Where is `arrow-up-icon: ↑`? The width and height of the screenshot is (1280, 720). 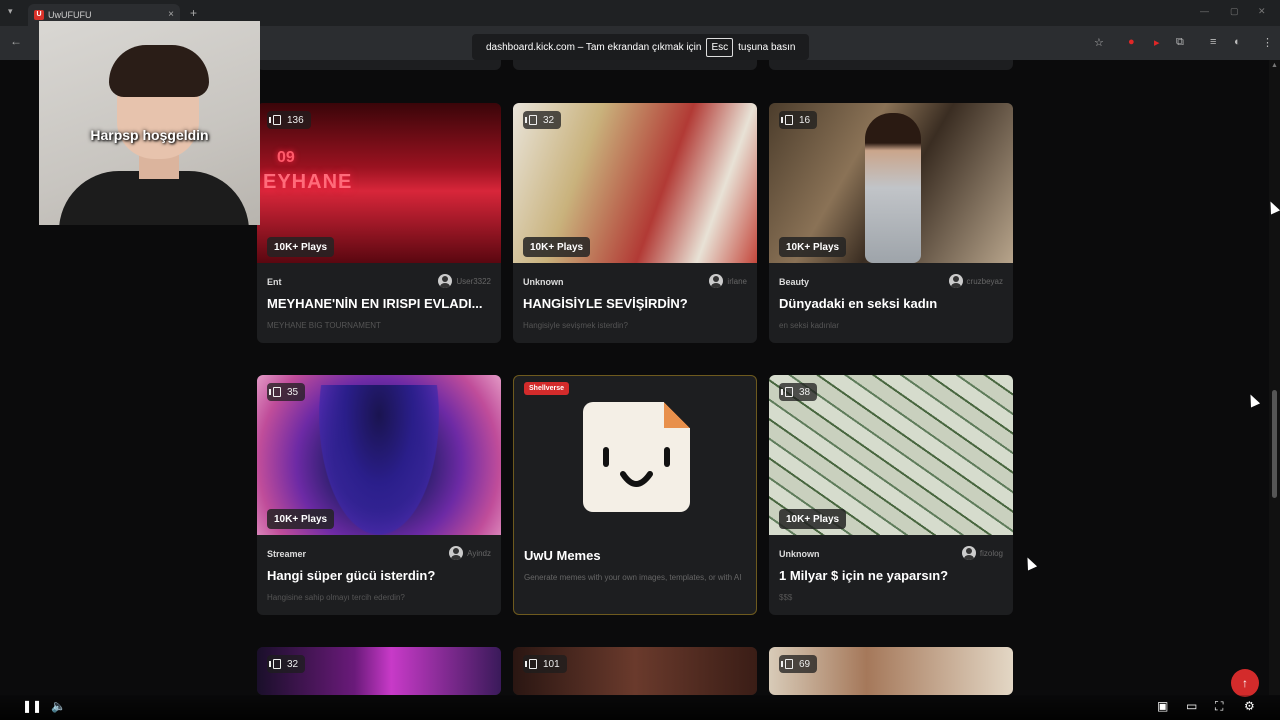 arrow-up-icon: ↑ is located at coordinates (1245, 683).